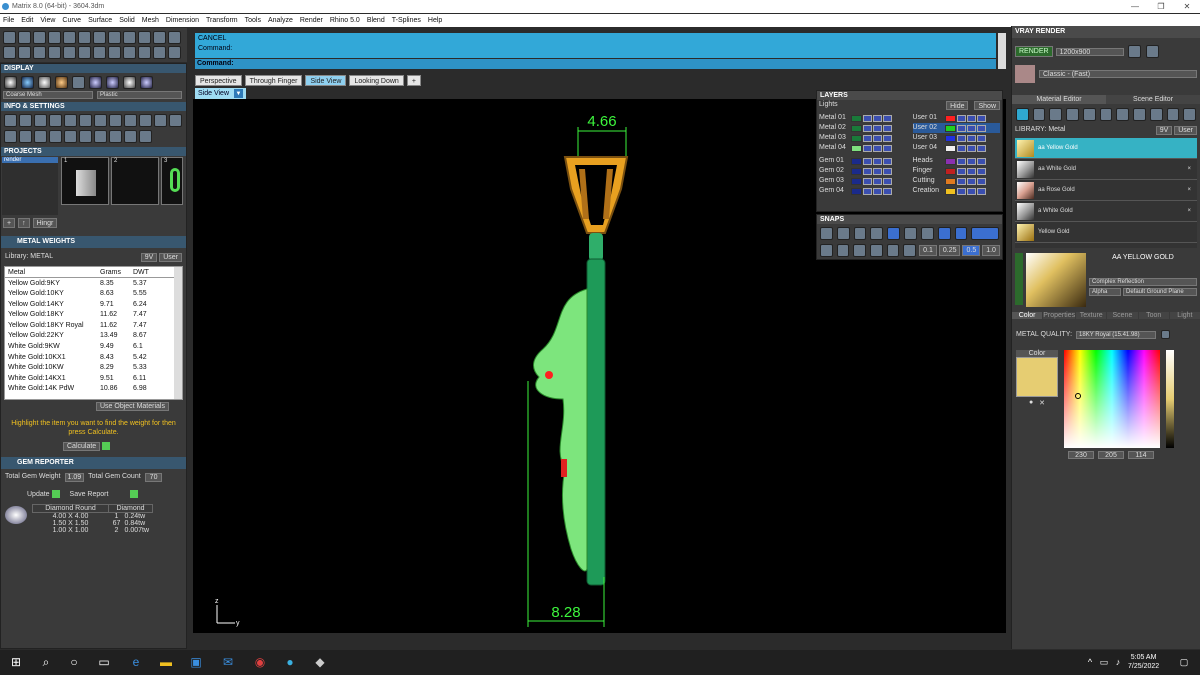 This screenshot has height=675, width=1200. Describe the element at coordinates (413, 80) in the screenshot. I see `add-tab-button: +` at that location.